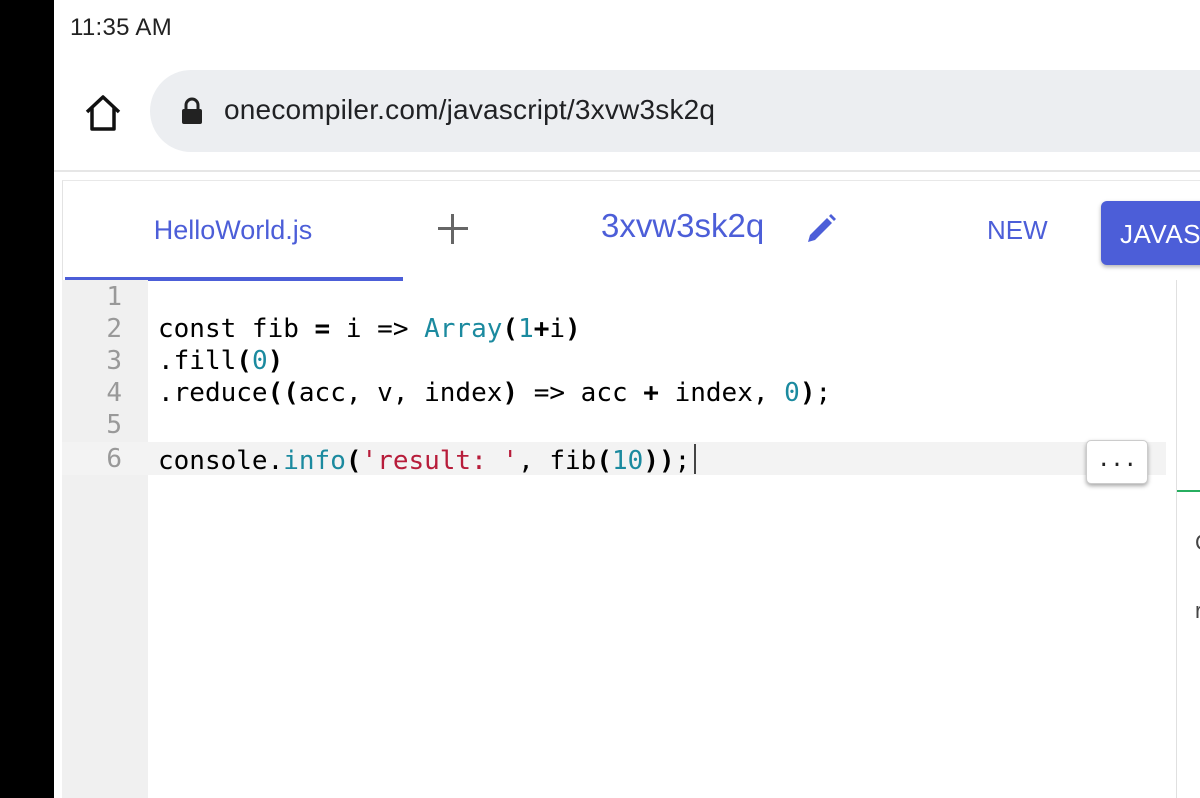 The width and height of the screenshot is (1200, 798). I want to click on edit-pencil-icon, so click(821, 229).